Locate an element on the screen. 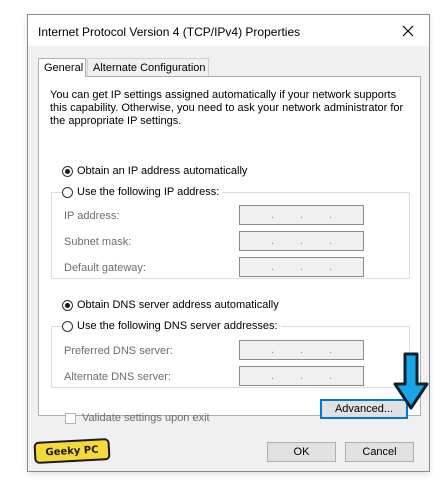 This screenshot has height=488, width=447. preferred-dns-label: Preferred DNS server: is located at coordinates (118, 351).